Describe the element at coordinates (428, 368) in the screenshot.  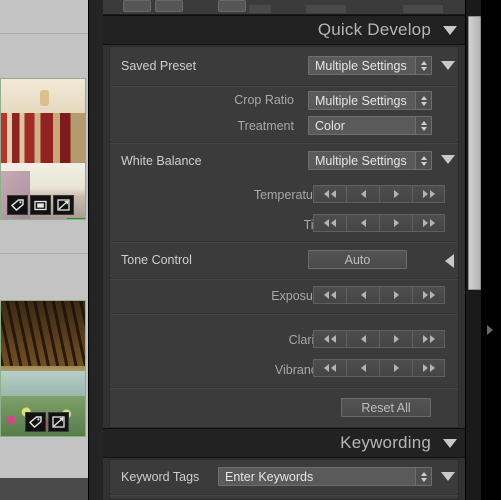
I see `vibrance-increase-large-button` at that location.